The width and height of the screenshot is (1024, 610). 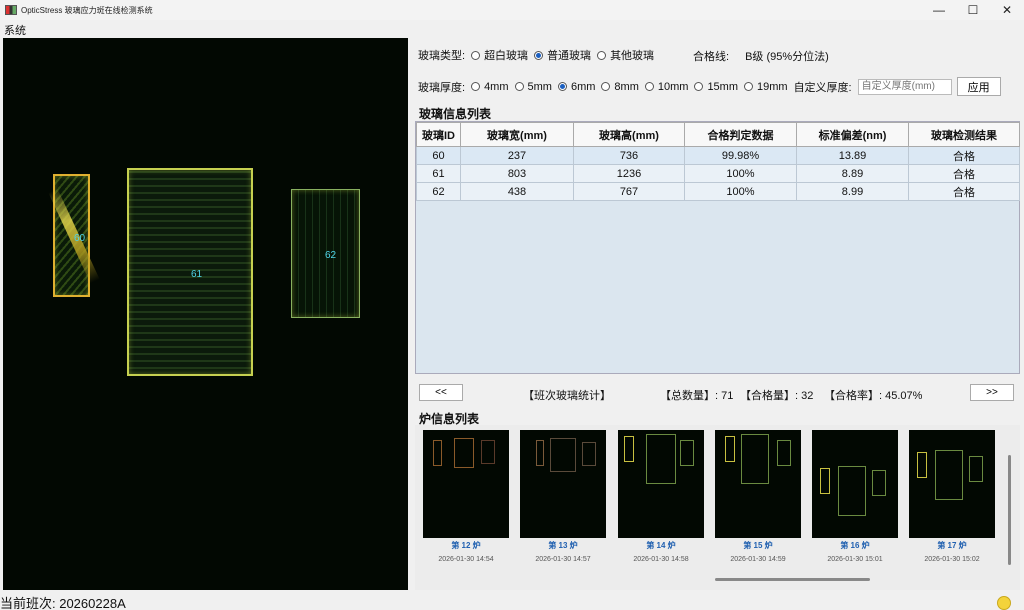 I want to click on minimize-button: —, so click(x=939, y=10).